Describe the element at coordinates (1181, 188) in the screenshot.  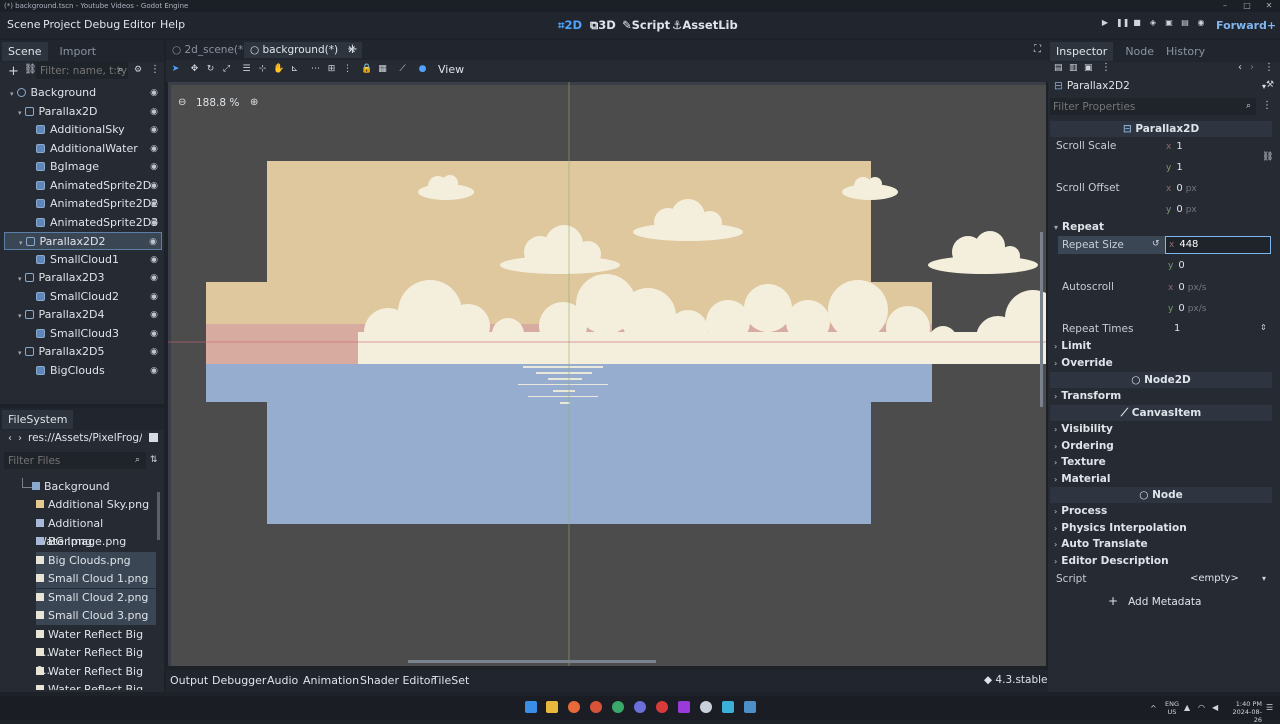
I see `scroll-offset-x: x 0 px` at that location.